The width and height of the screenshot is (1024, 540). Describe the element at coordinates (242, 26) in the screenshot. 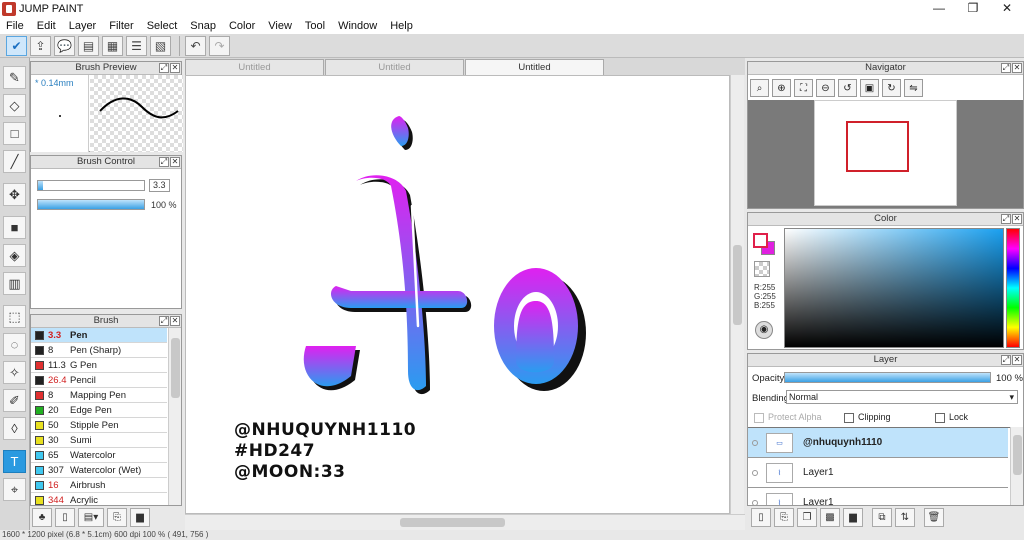

I see `menu-color: Color` at that location.